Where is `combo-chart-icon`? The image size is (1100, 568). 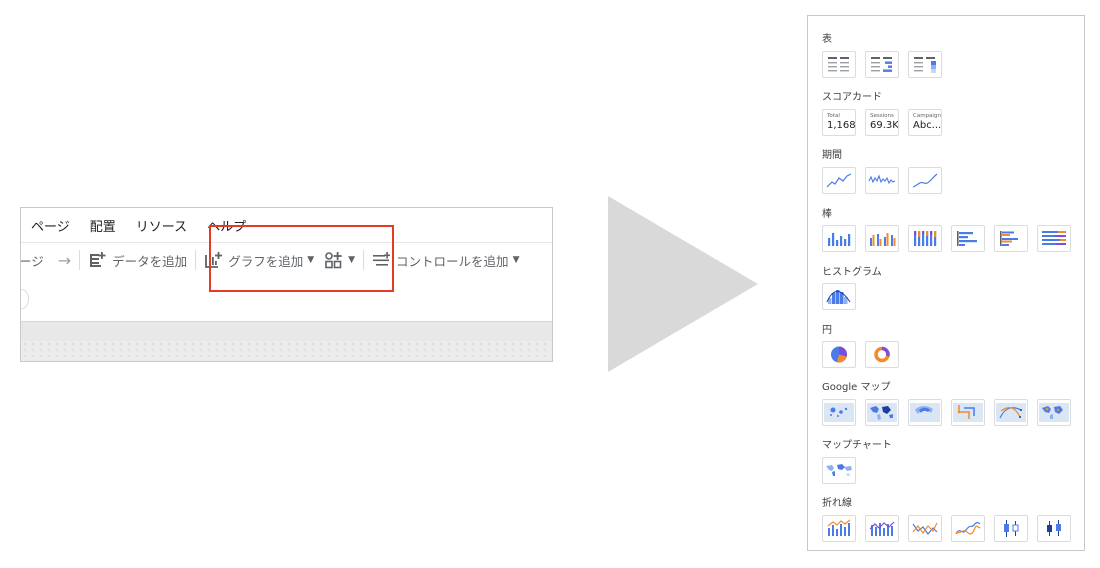 combo-chart-icon is located at coordinates (839, 527).